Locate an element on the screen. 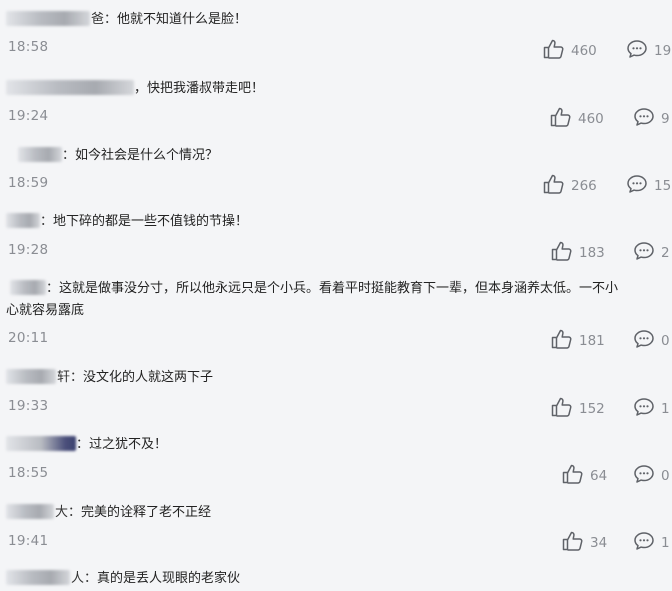 The width and height of the screenshot is (672, 591). username-suffix: 大 is located at coordinates (61, 512).